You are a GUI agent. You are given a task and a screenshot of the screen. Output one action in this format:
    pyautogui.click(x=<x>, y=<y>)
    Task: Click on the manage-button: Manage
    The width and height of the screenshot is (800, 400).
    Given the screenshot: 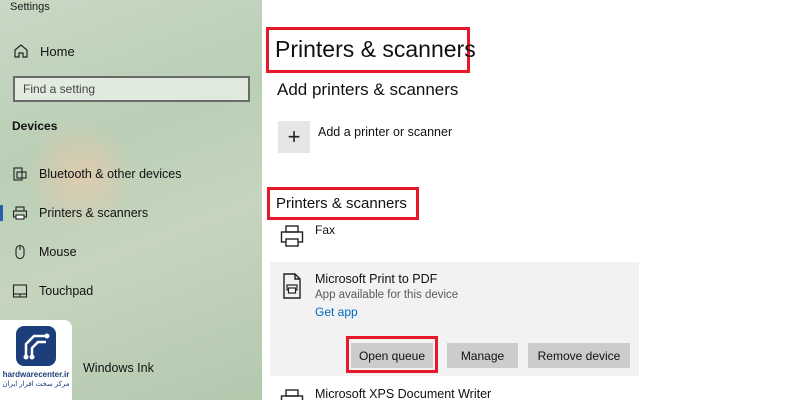 What is the action you would take?
    pyautogui.click(x=482, y=355)
    